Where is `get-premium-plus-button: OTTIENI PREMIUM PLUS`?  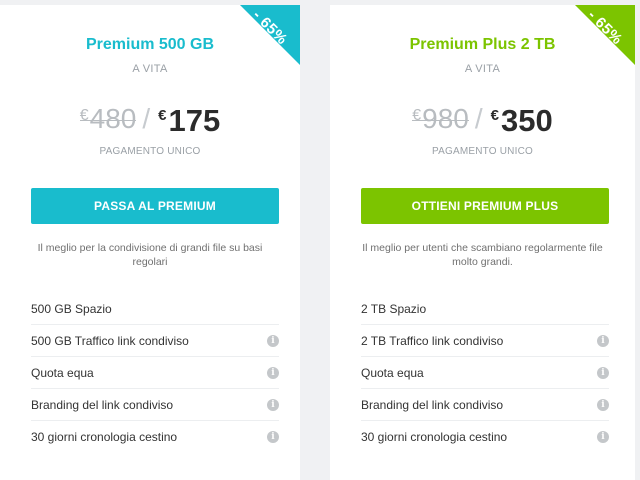 get-premium-plus-button: OTTIENI PREMIUM PLUS is located at coordinates (485, 206).